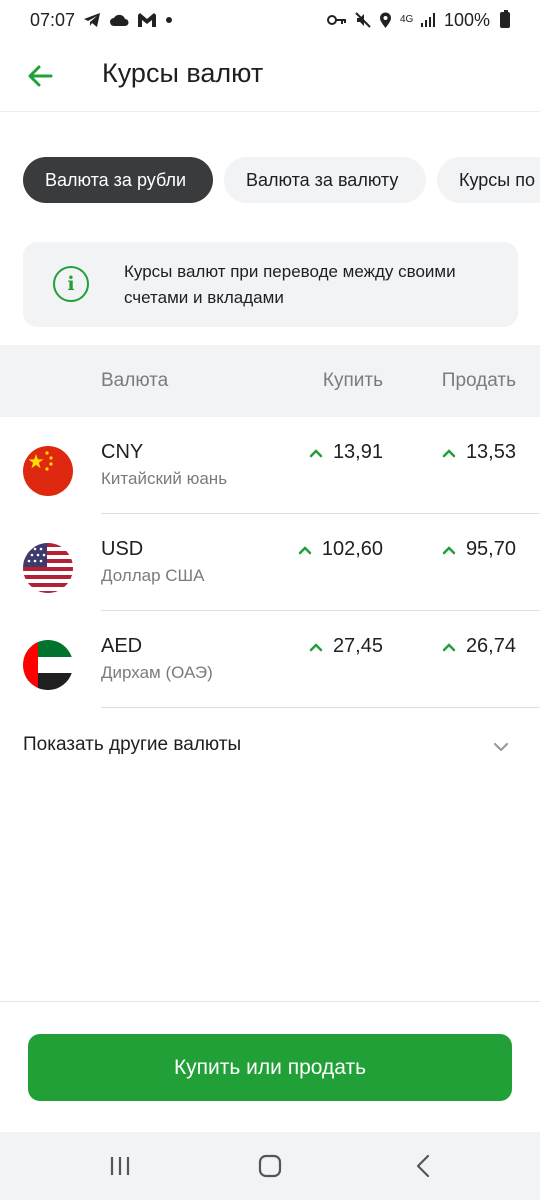 This screenshot has height=1200, width=540. Describe the element at coordinates (501, 747) in the screenshot. I see `chevron-down-icon` at that location.